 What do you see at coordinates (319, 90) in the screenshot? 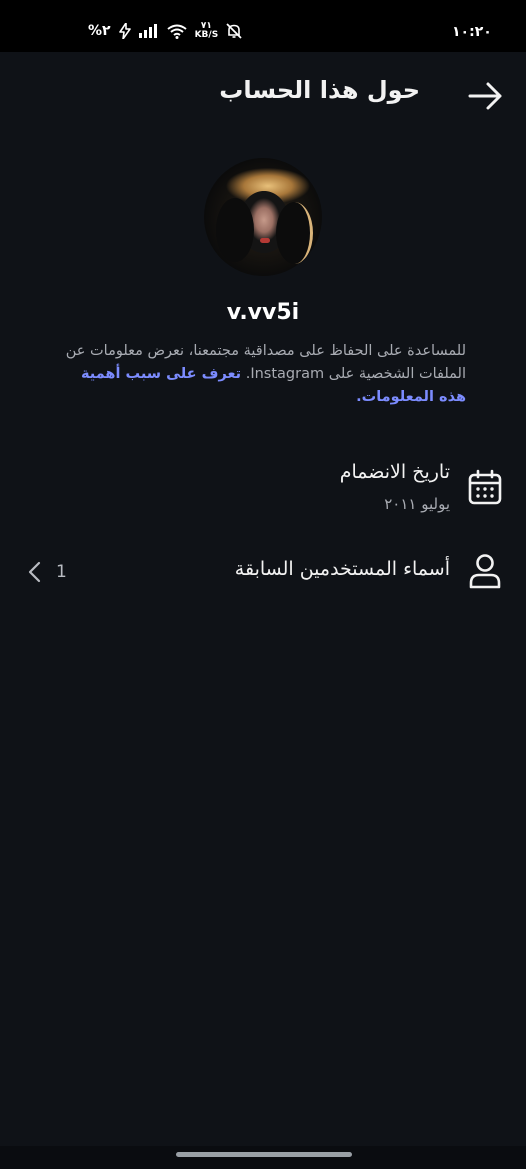
I see `page-title: حول هذا الحساب` at bounding box center [319, 90].